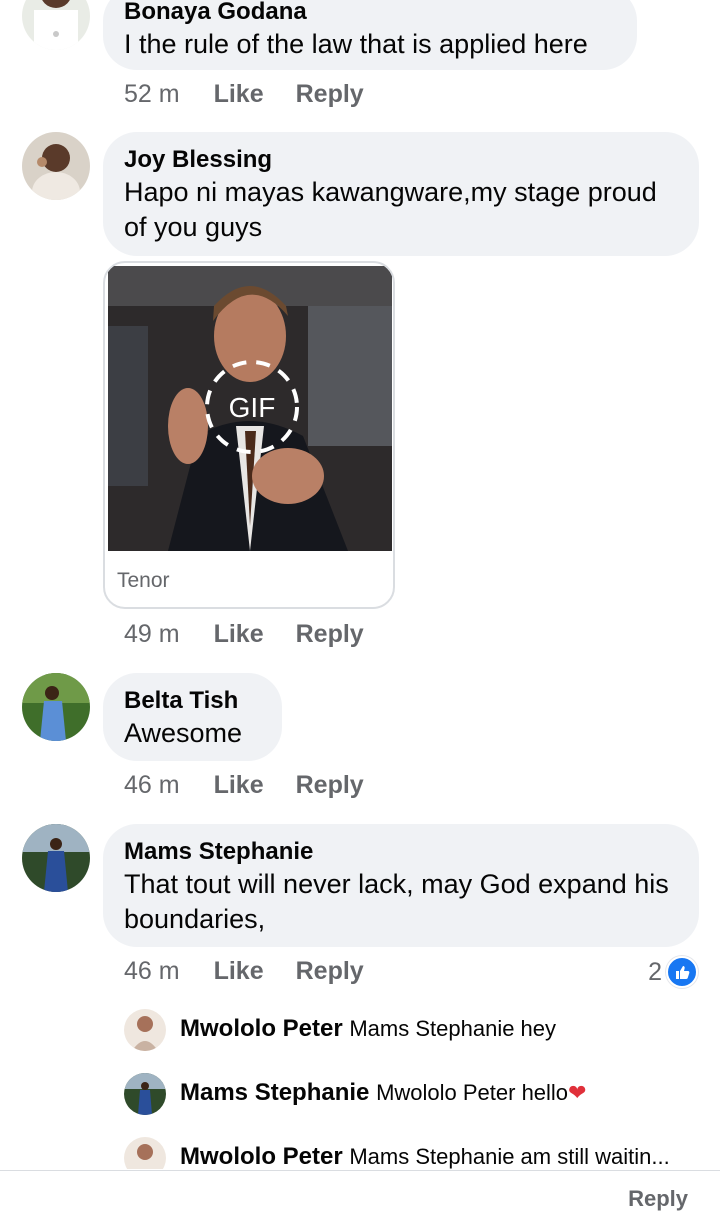 The height and width of the screenshot is (1212, 720). I want to click on heart-emoji-icon: ❤, so click(577, 1092).